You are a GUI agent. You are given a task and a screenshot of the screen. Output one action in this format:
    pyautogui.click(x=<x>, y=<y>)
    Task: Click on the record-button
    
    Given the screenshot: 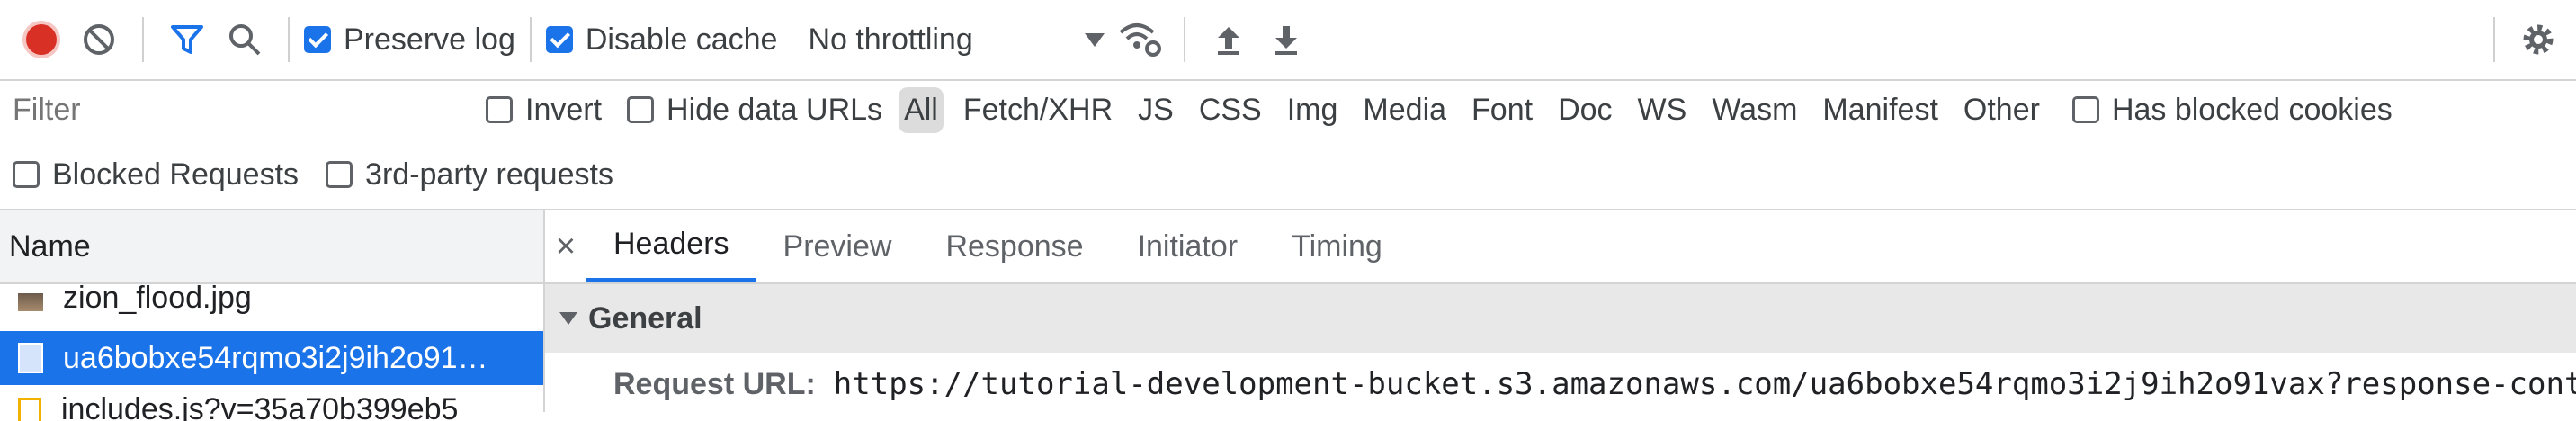 What is the action you would take?
    pyautogui.click(x=41, y=39)
    